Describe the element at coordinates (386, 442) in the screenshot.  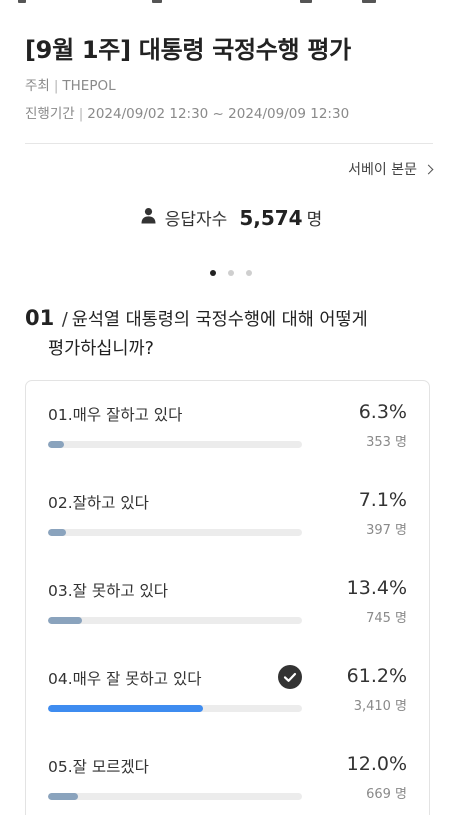
I see `option-count: 353 명` at that location.